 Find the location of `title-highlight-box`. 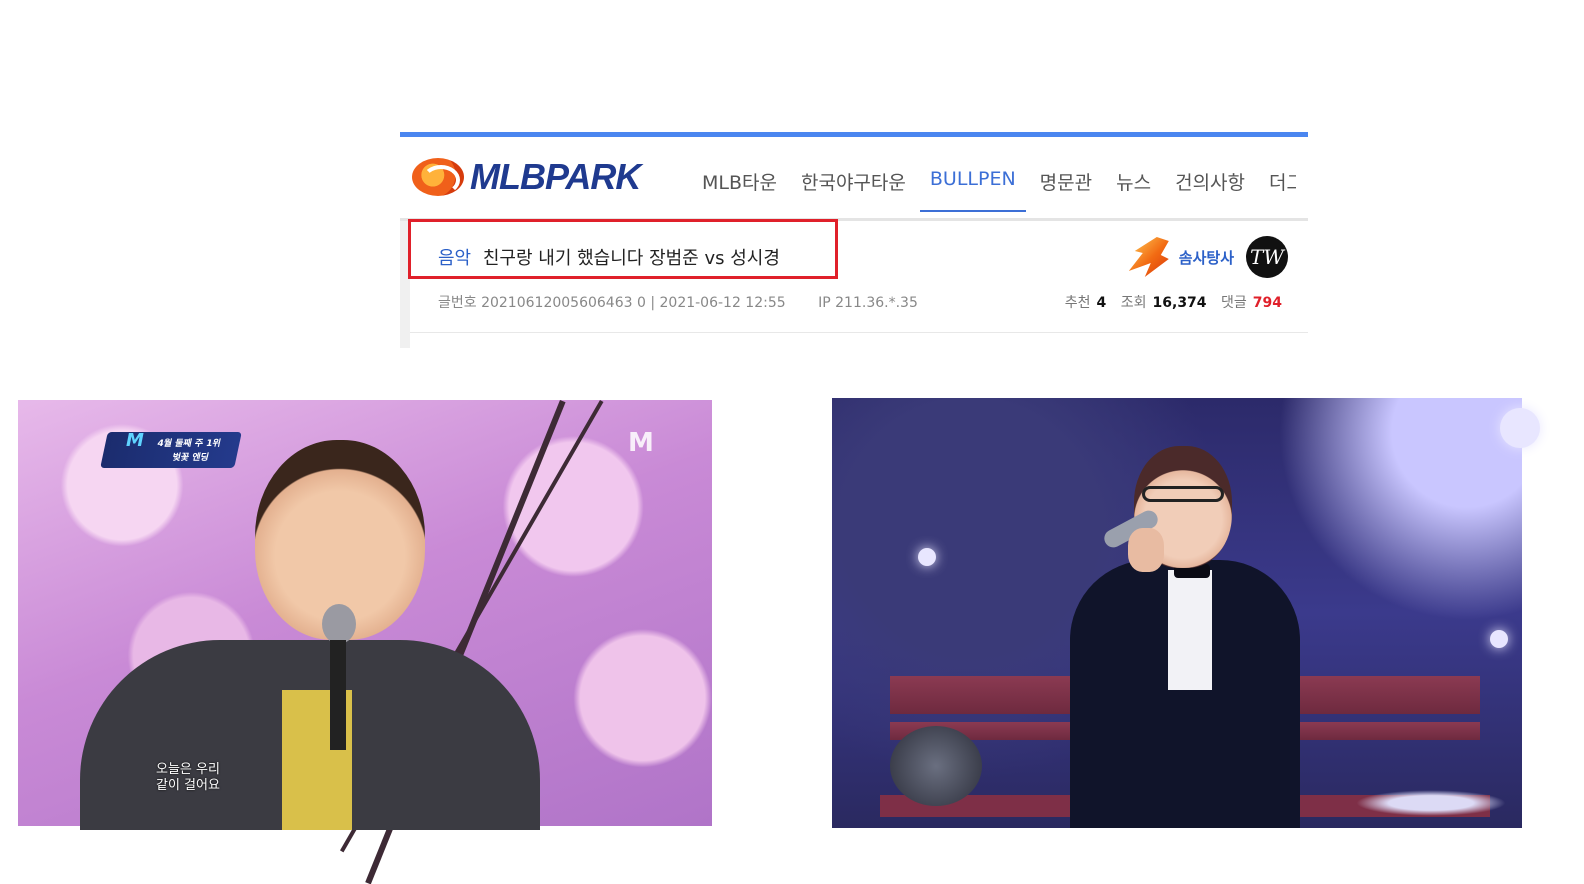

title-highlight-box is located at coordinates (623, 249).